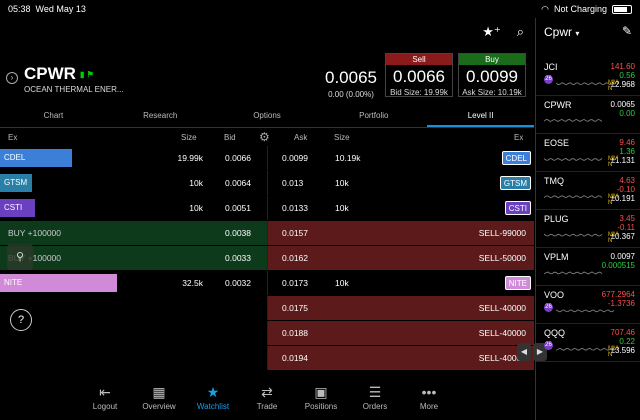  I want to click on bid-price-cell: 0.0032, so click(238, 283).